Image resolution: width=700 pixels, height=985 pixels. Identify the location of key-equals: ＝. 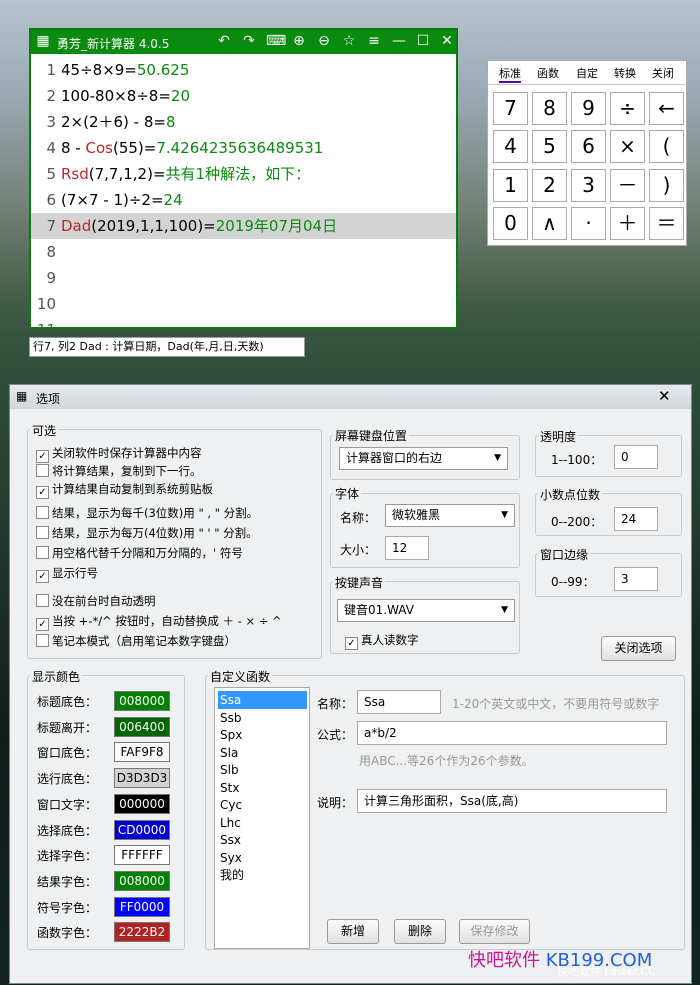
(666, 223).